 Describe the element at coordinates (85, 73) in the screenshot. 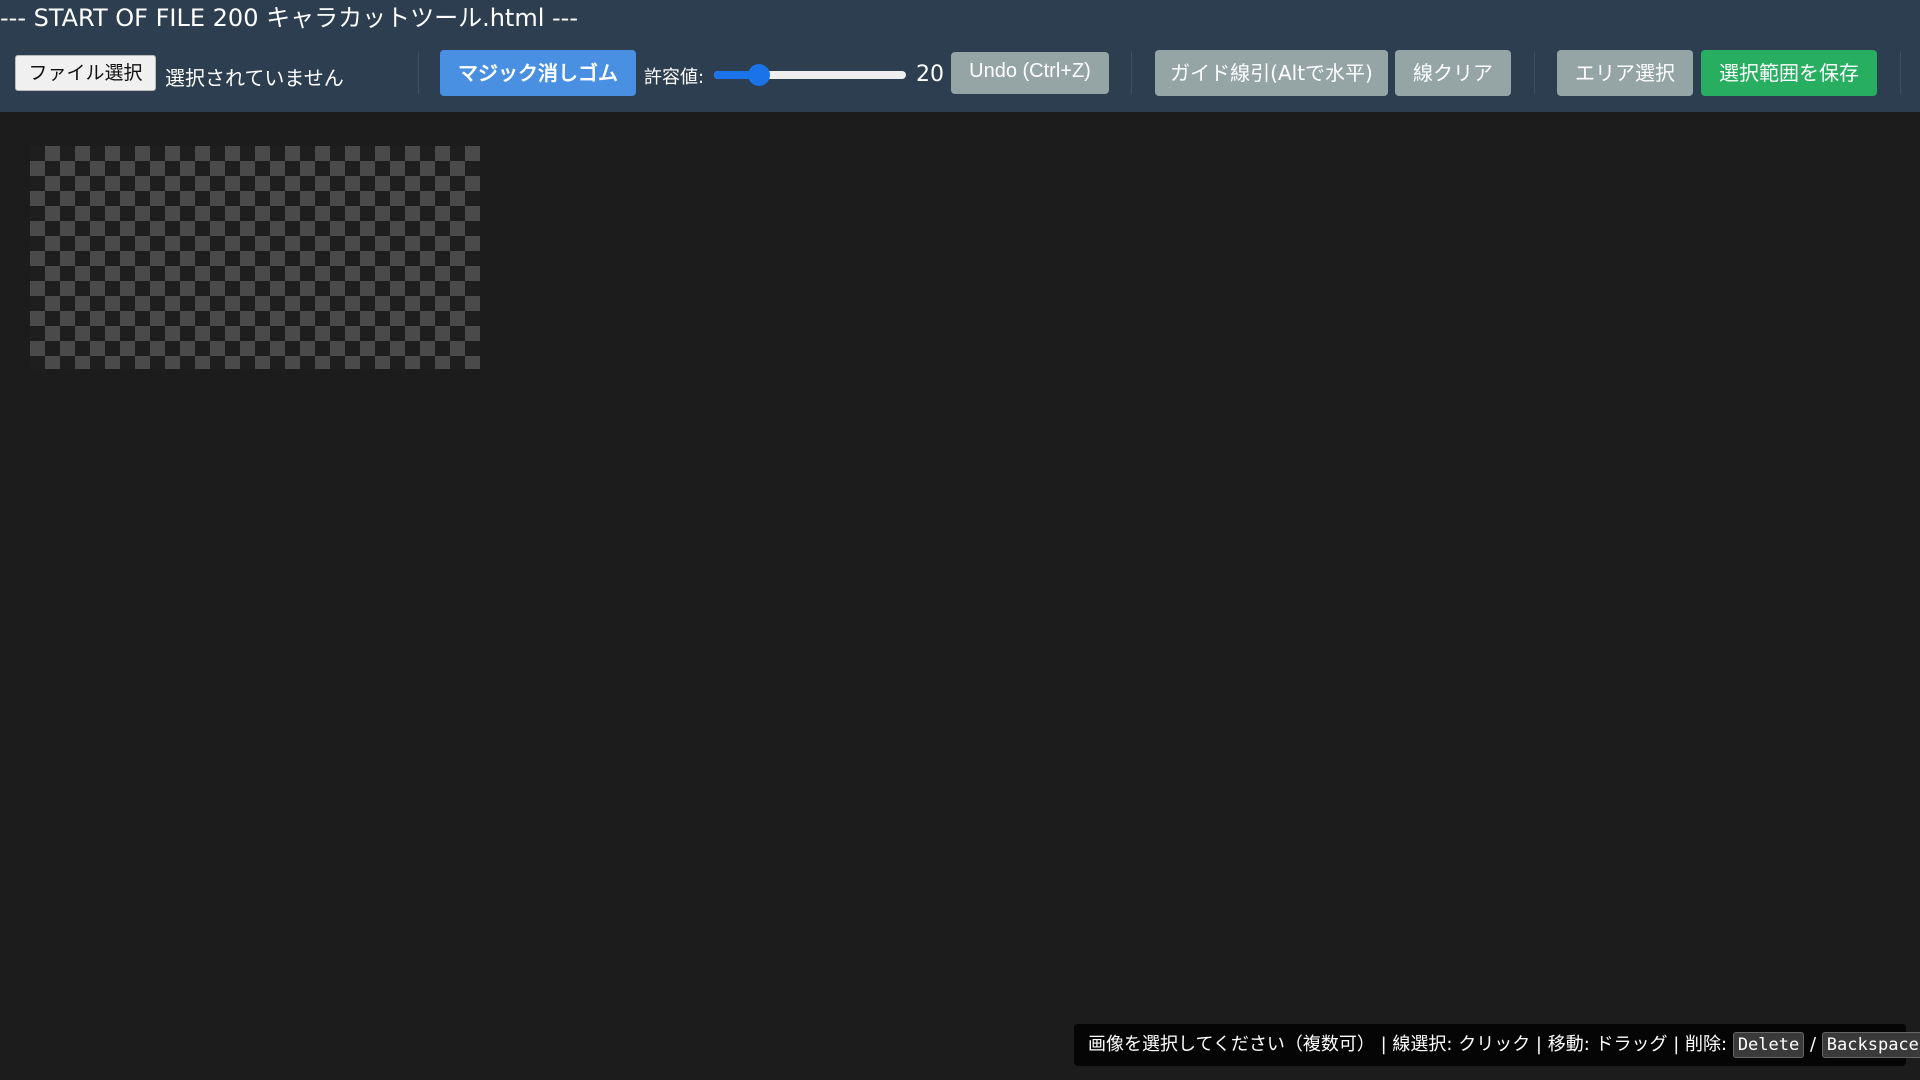

I see `file-select-button: ファイル選択` at that location.